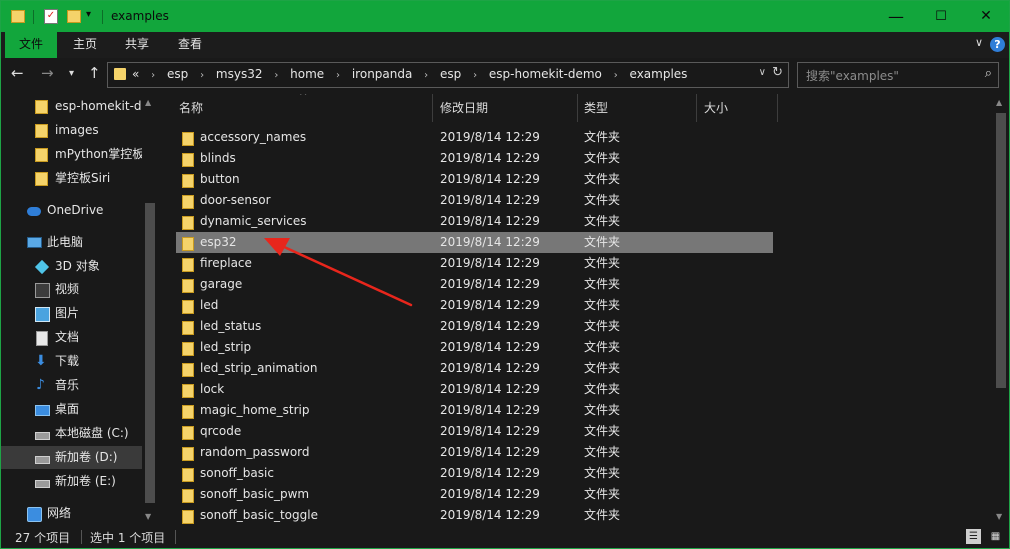 This screenshot has height=549, width=1010. I want to click on table-row: led_strip_animation 2019/8/14 12:29 文件夹, so click(474, 368).